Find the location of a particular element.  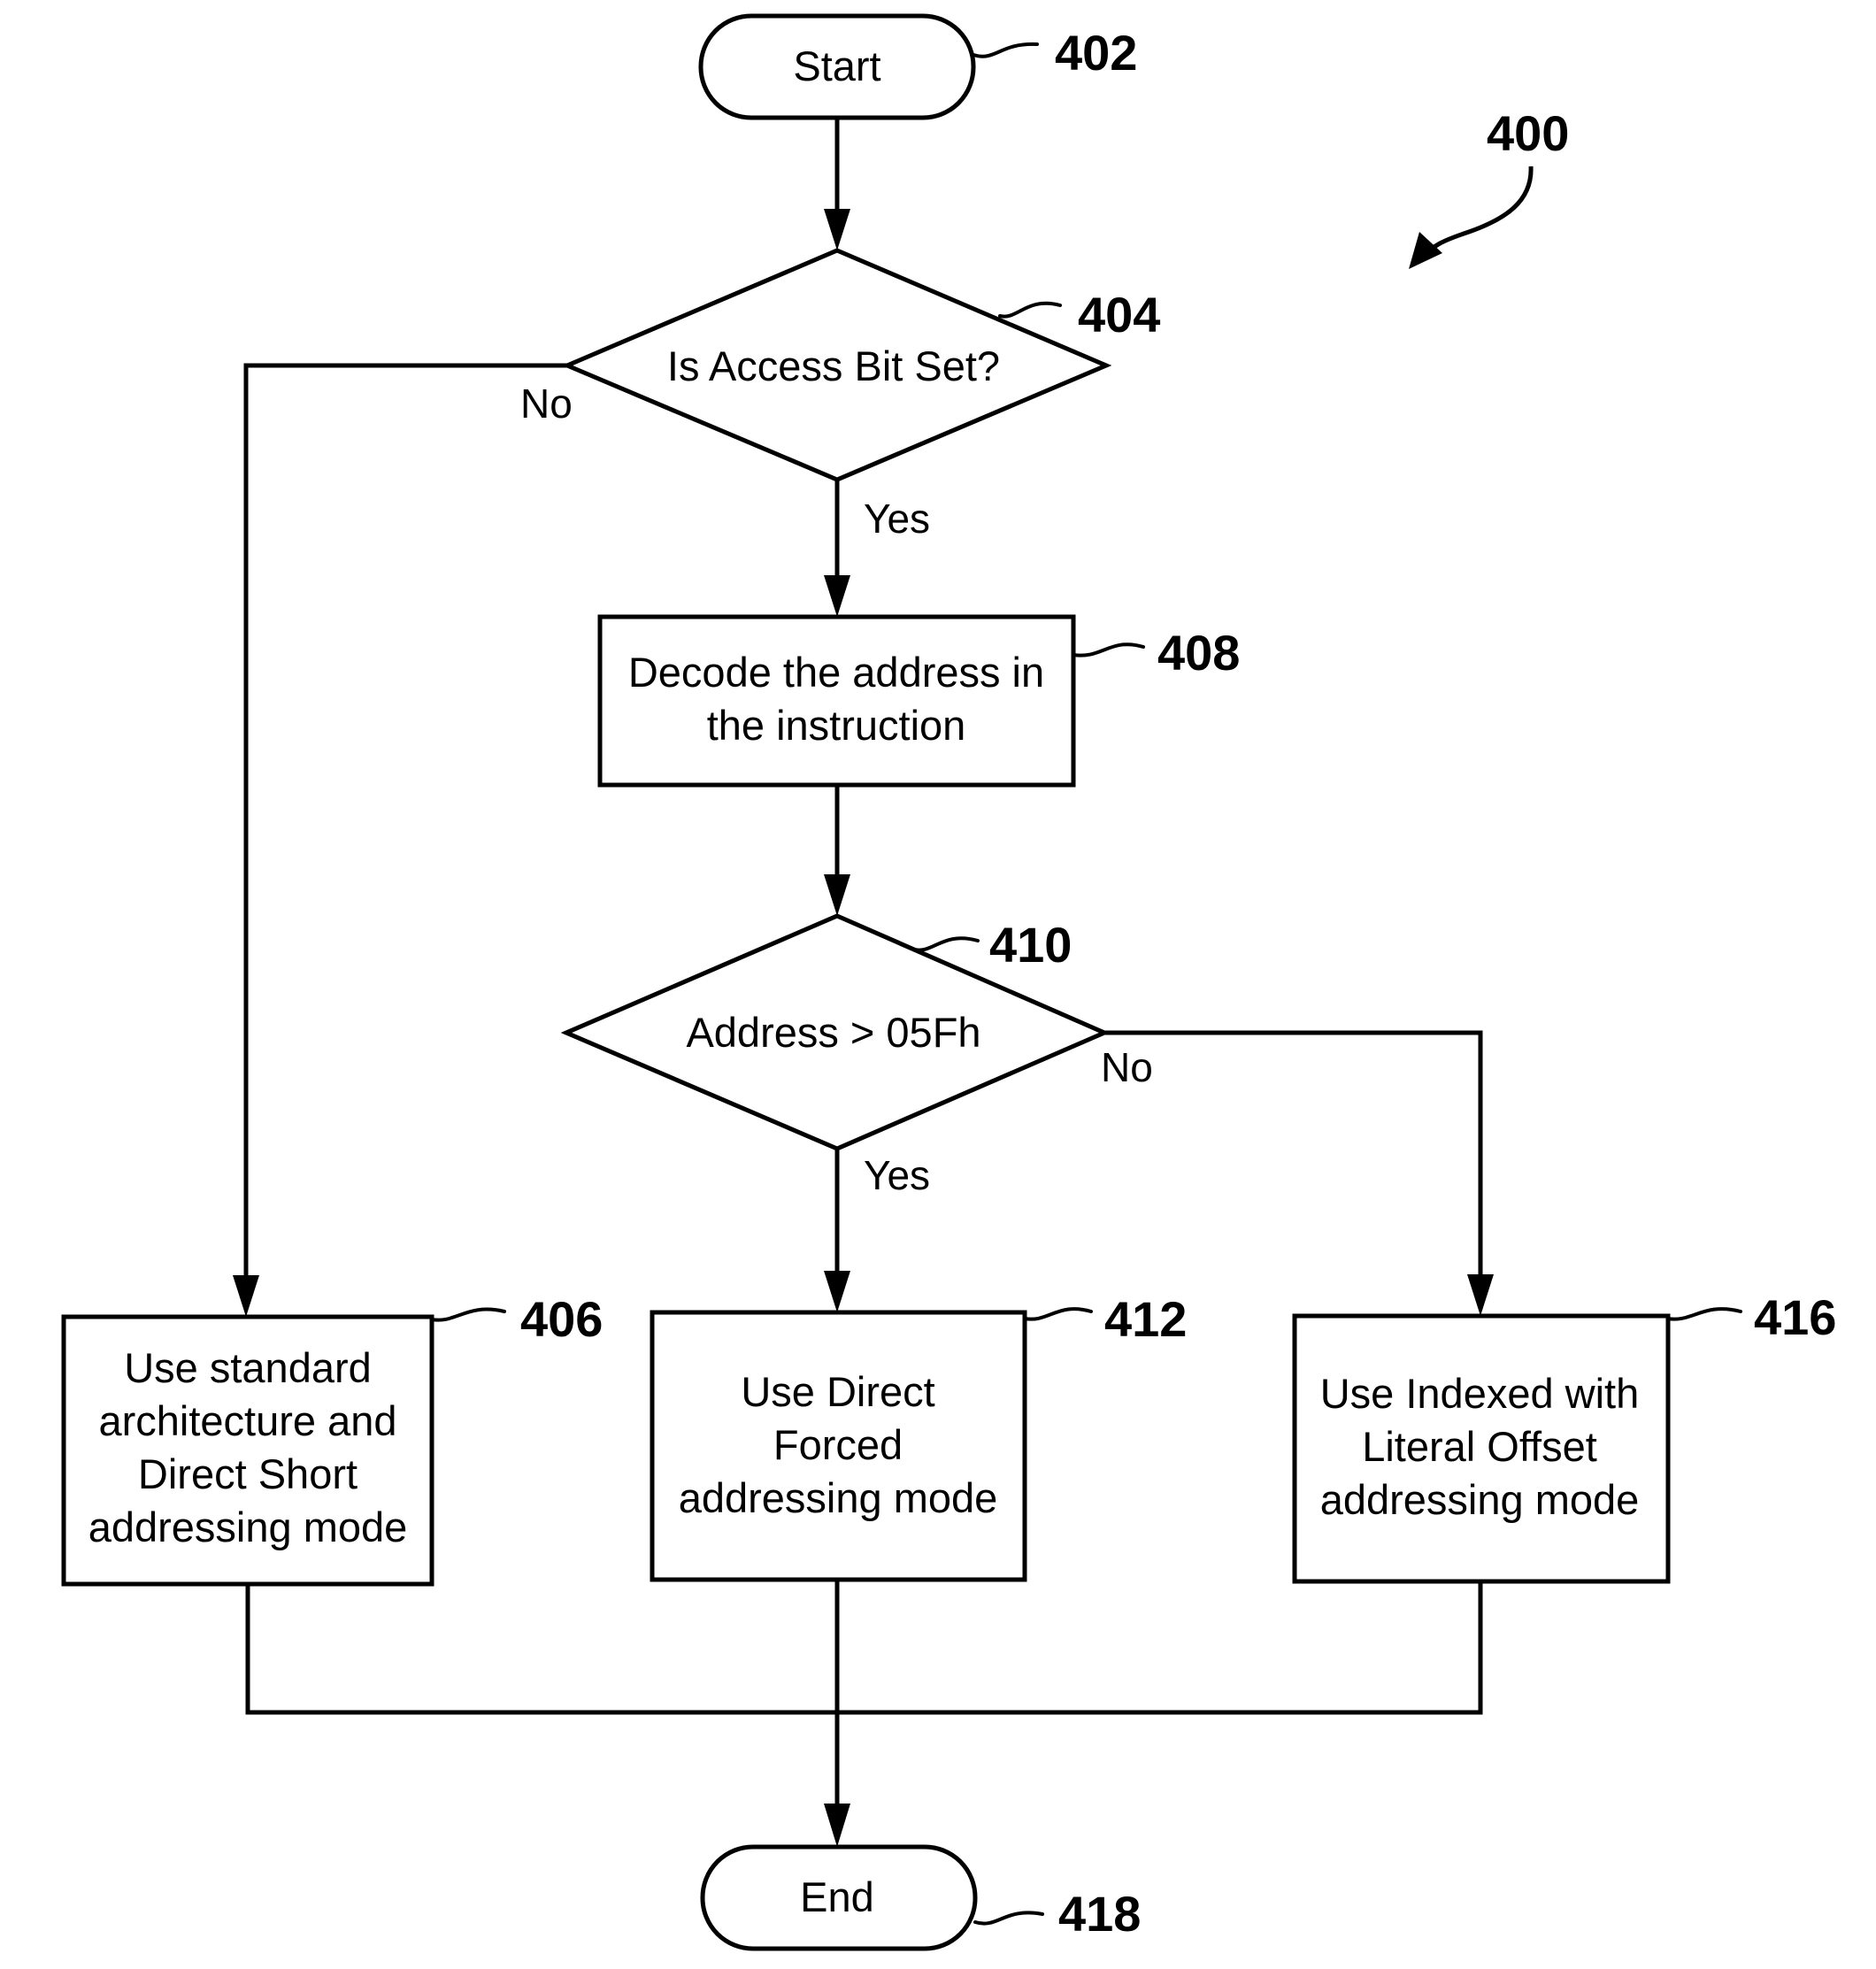

decode-text-line-2: the instruction is located at coordinates (837, 725).